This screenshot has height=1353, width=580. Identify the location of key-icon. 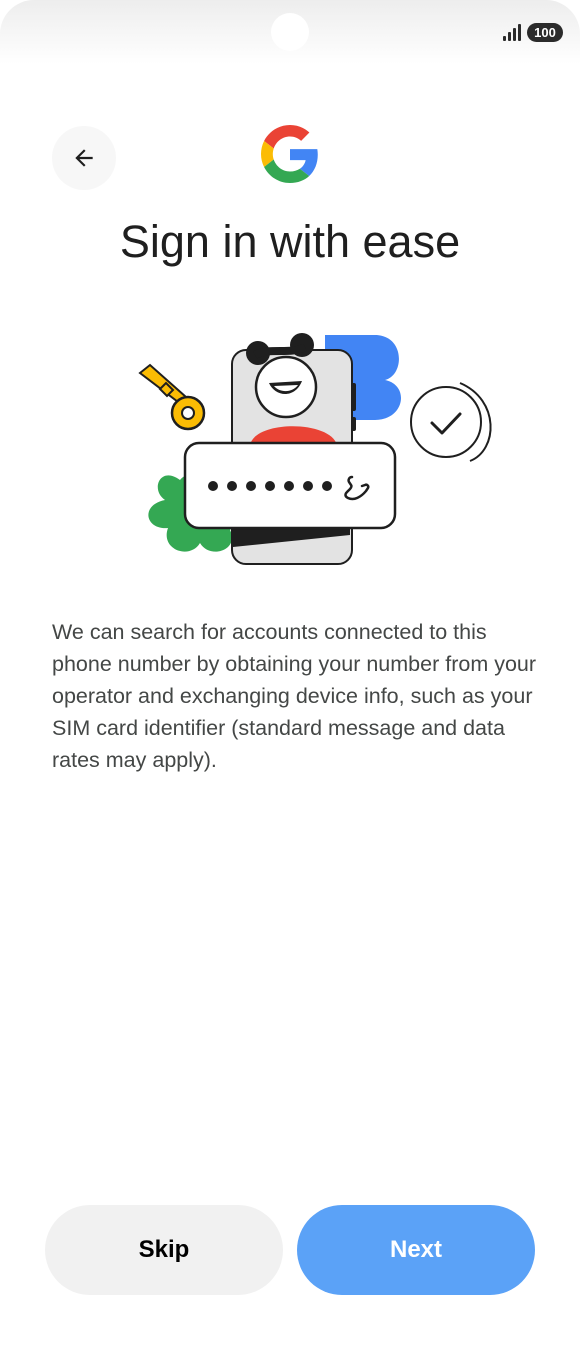
(172, 397).